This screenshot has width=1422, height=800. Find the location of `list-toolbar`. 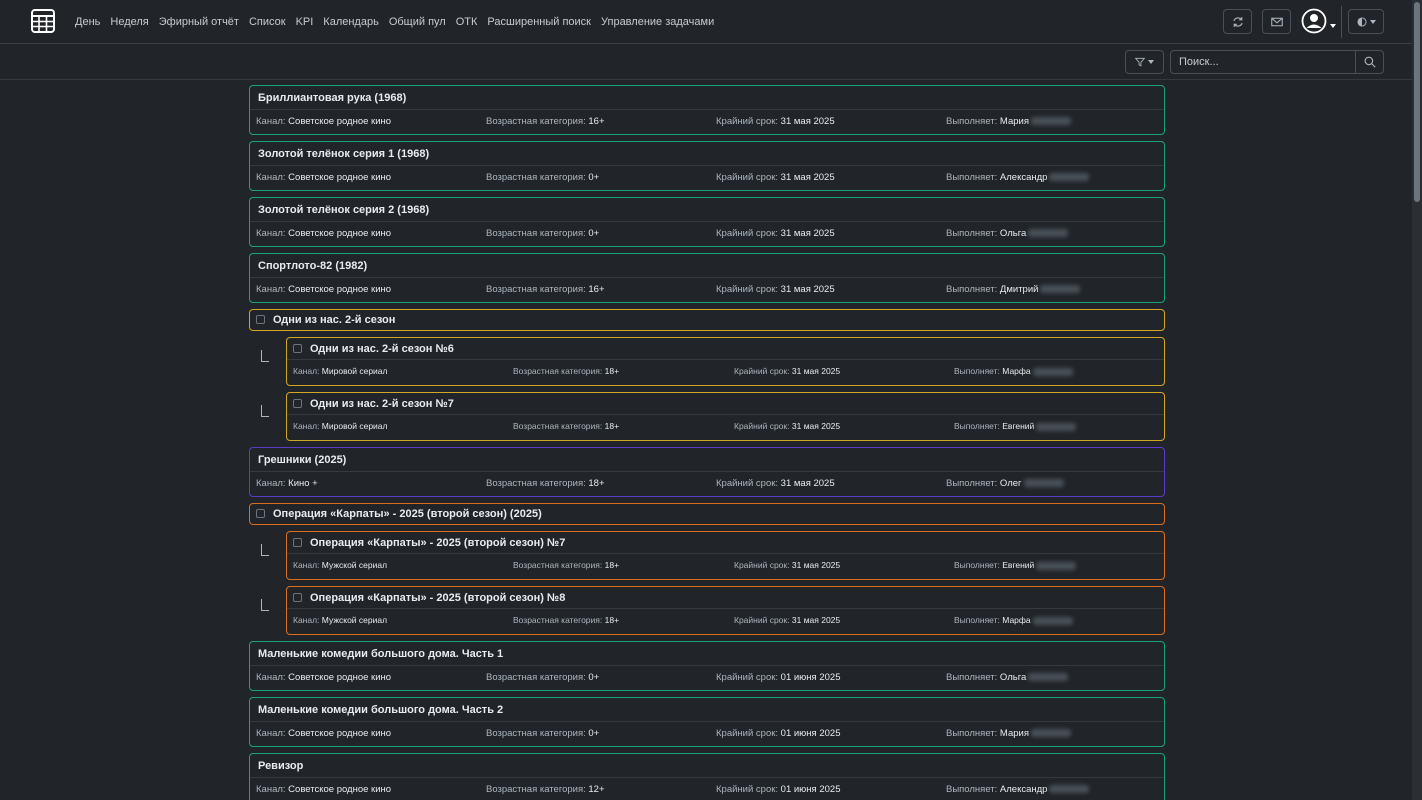

list-toolbar is located at coordinates (706, 62).